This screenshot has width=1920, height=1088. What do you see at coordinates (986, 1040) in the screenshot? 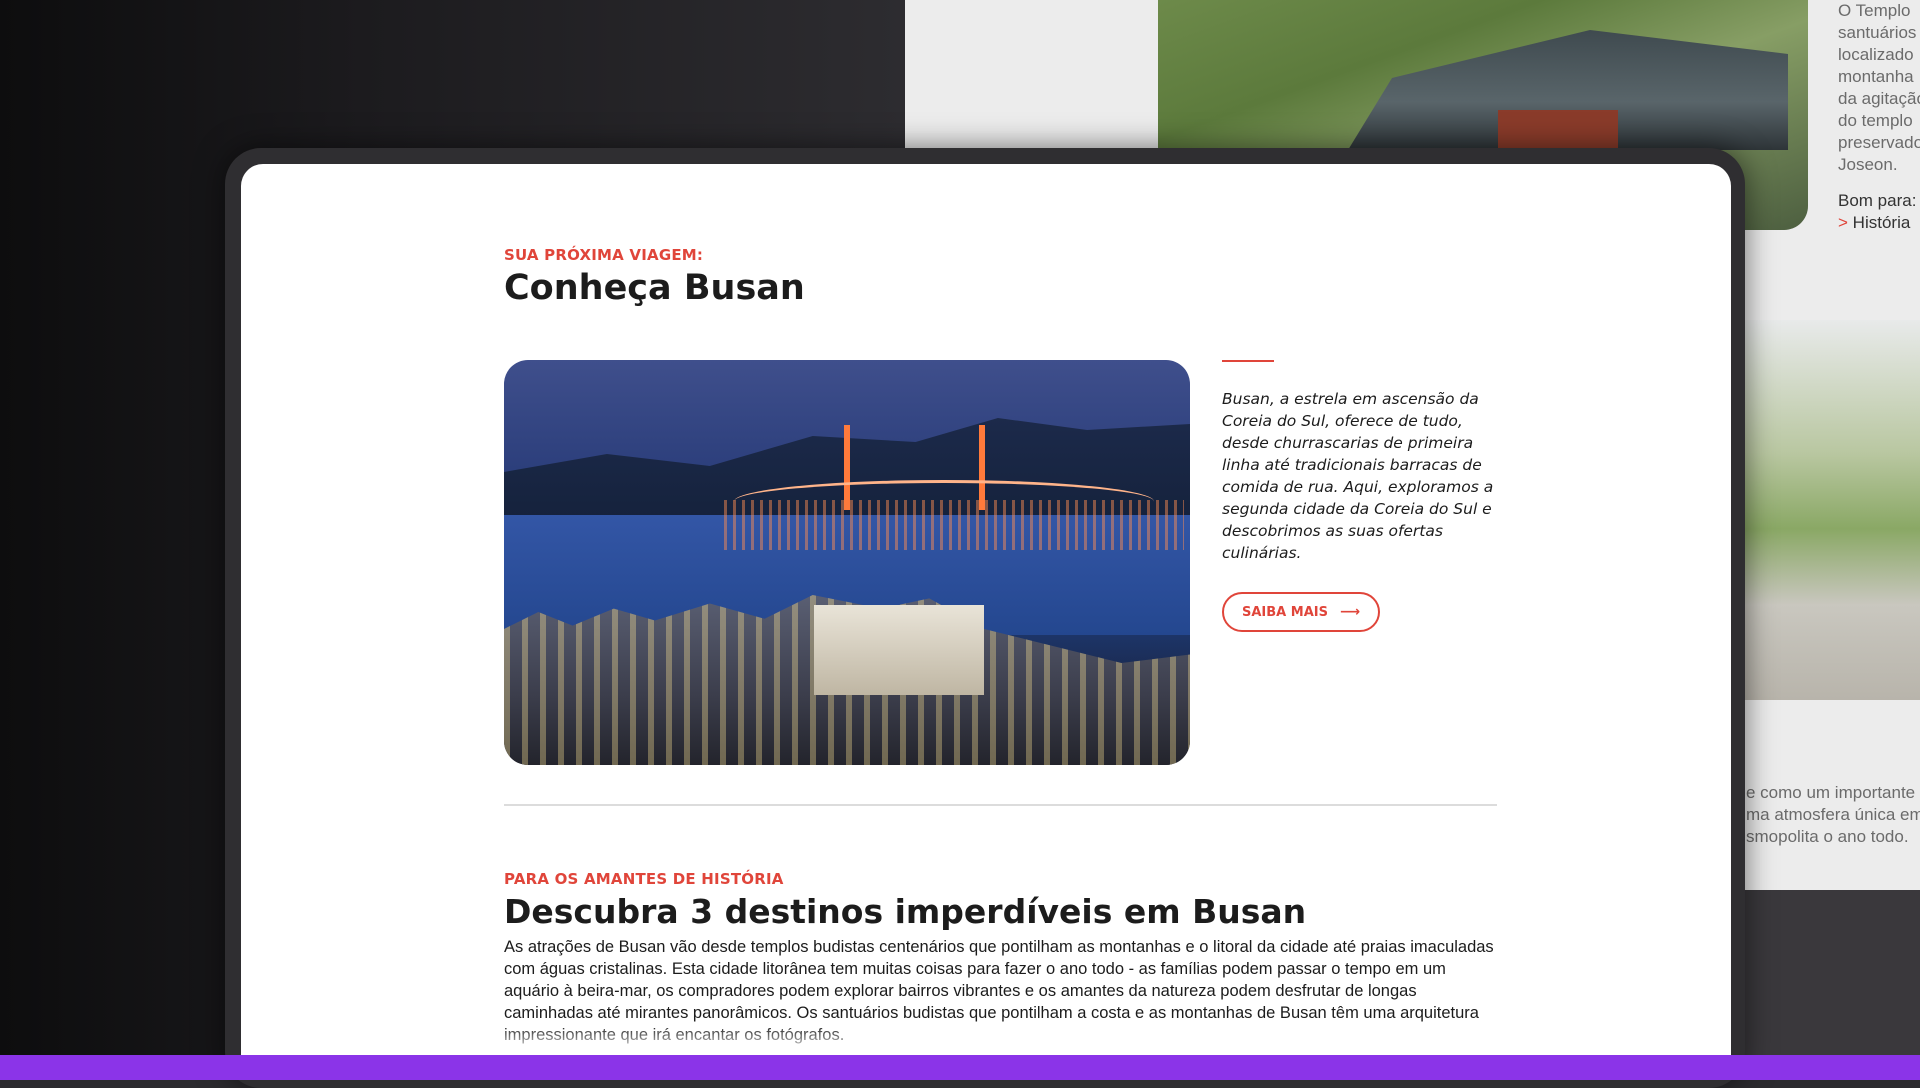
I see `bottom-fade` at bounding box center [986, 1040].